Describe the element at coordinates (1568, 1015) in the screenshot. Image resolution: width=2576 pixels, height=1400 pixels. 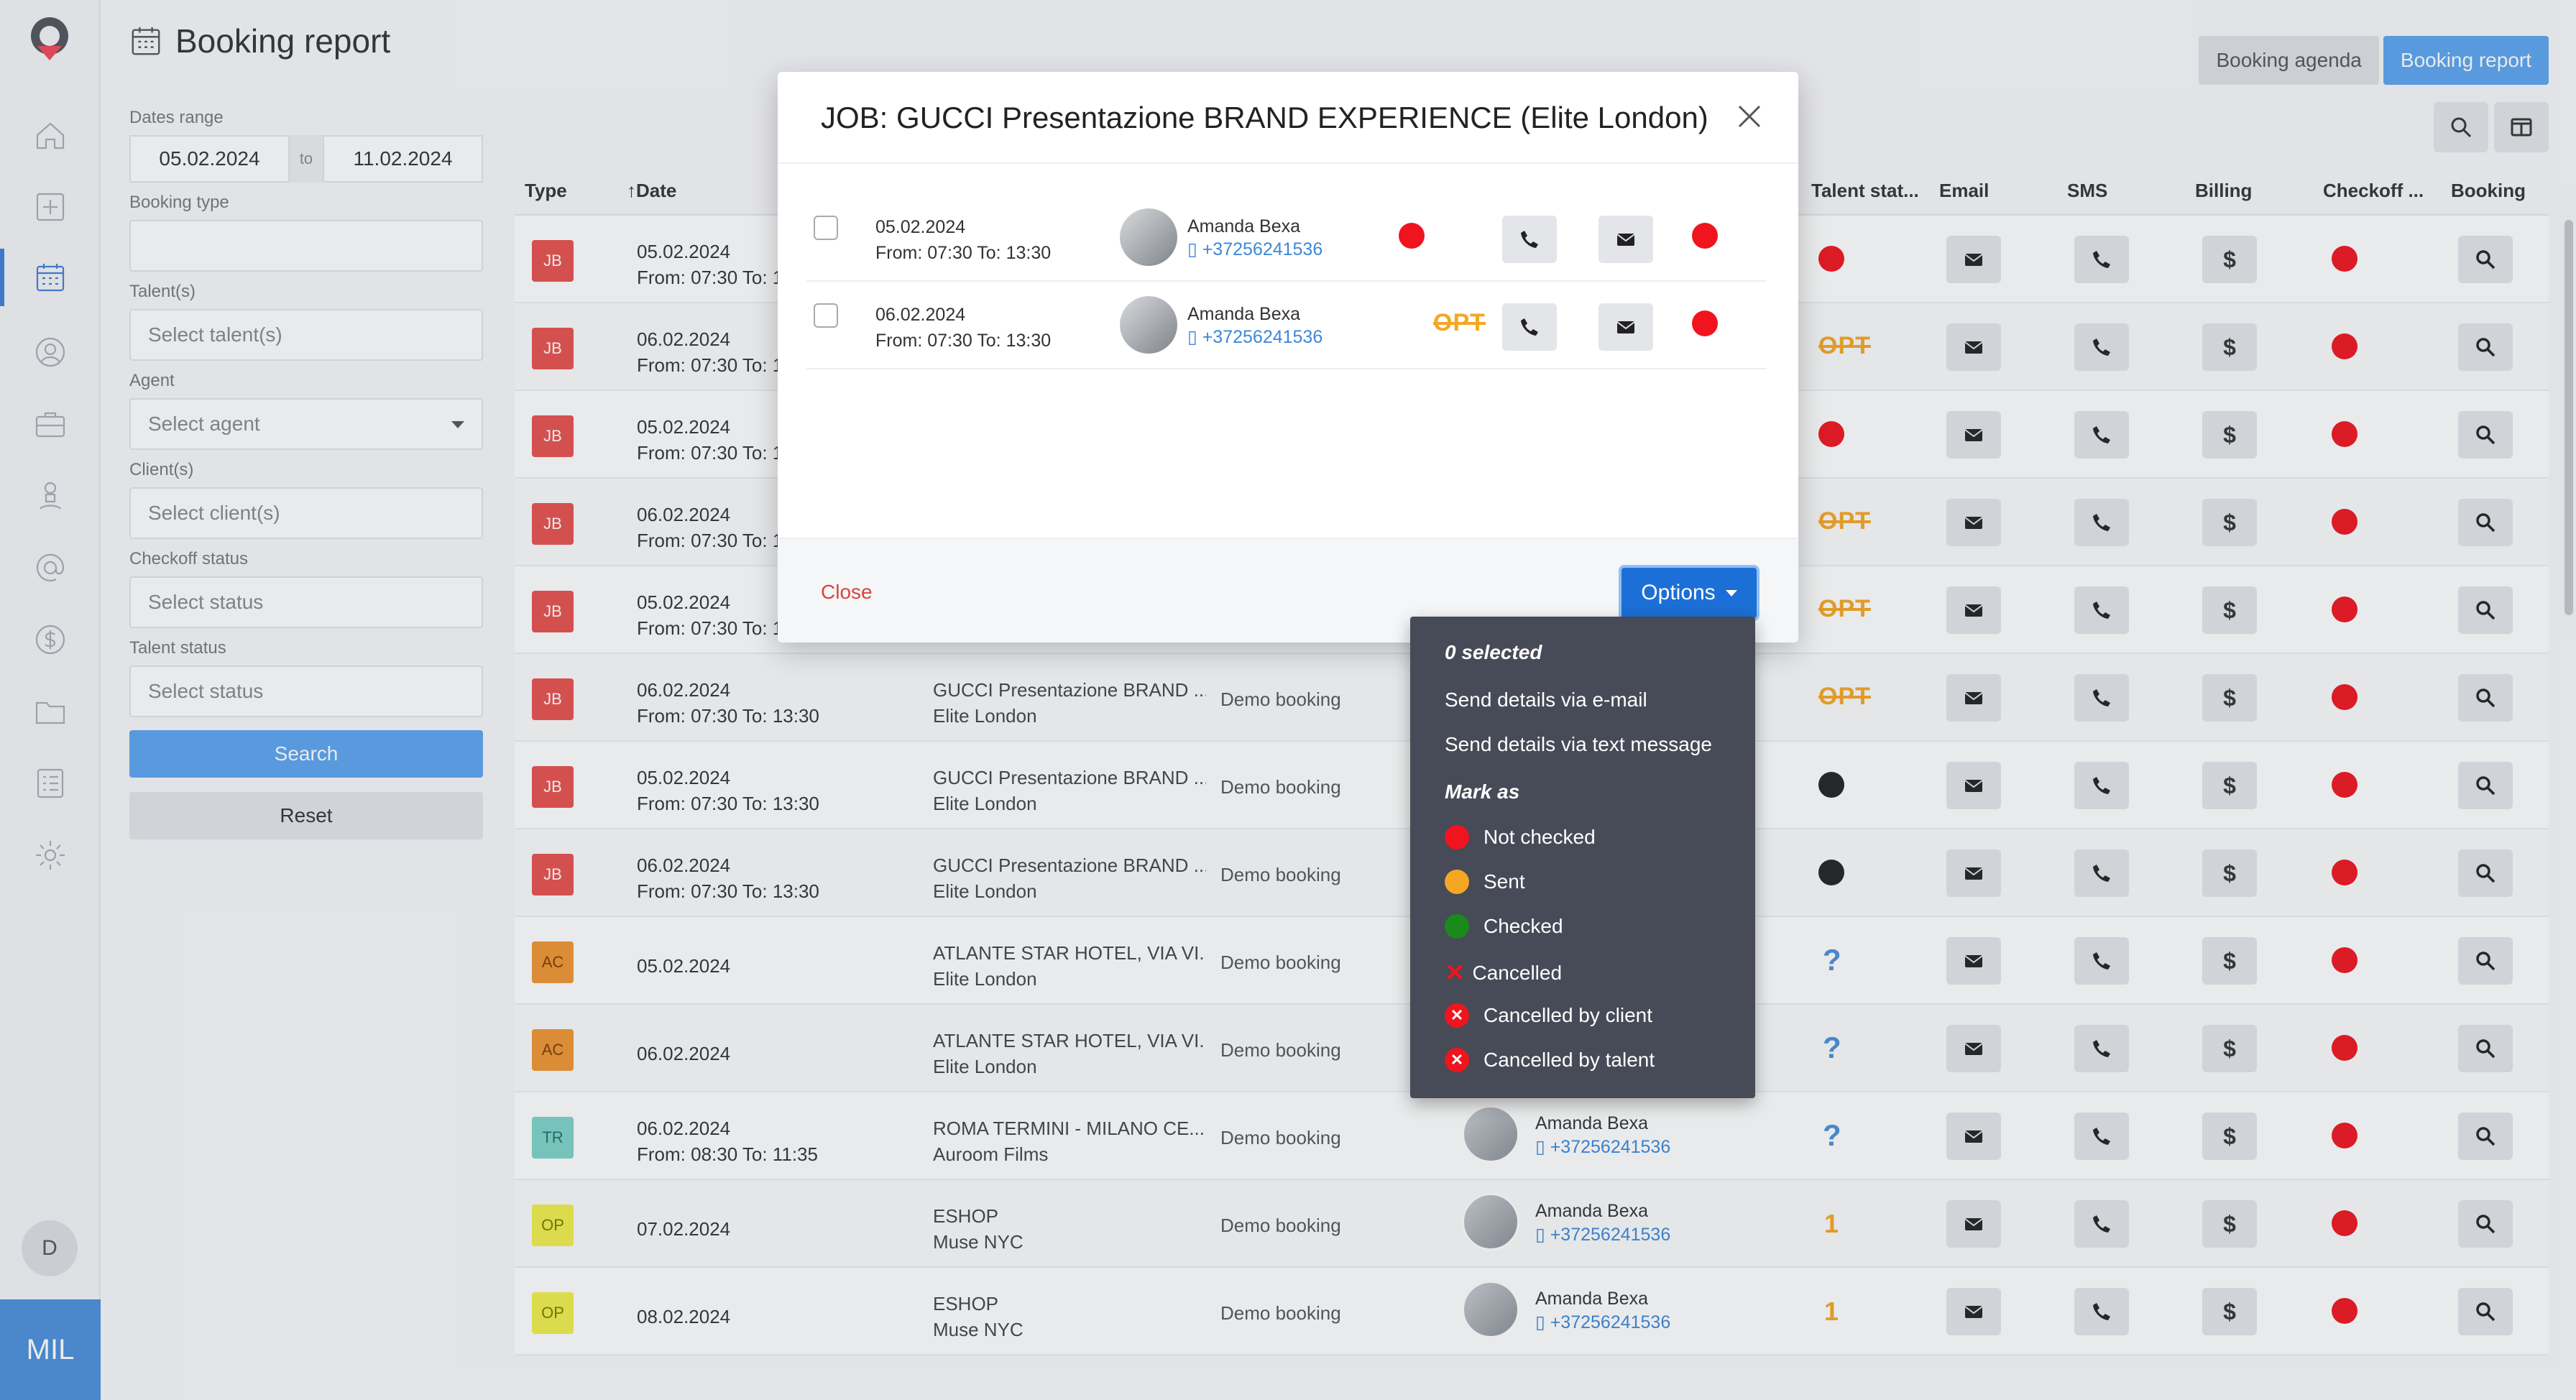
I see `mark-label: Cancelled by client` at that location.